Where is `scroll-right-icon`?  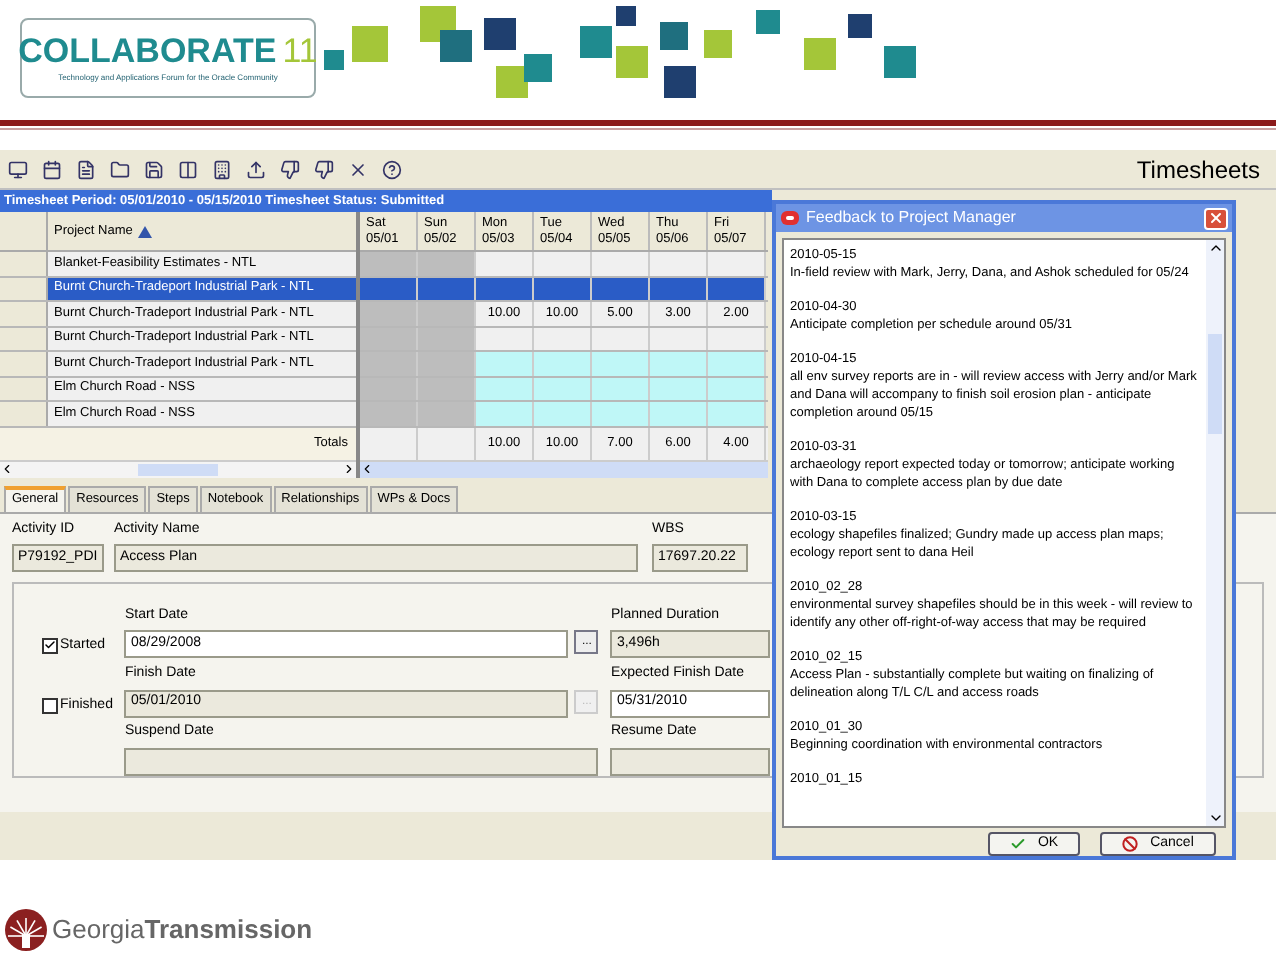
scroll-right-icon is located at coordinates (349, 469).